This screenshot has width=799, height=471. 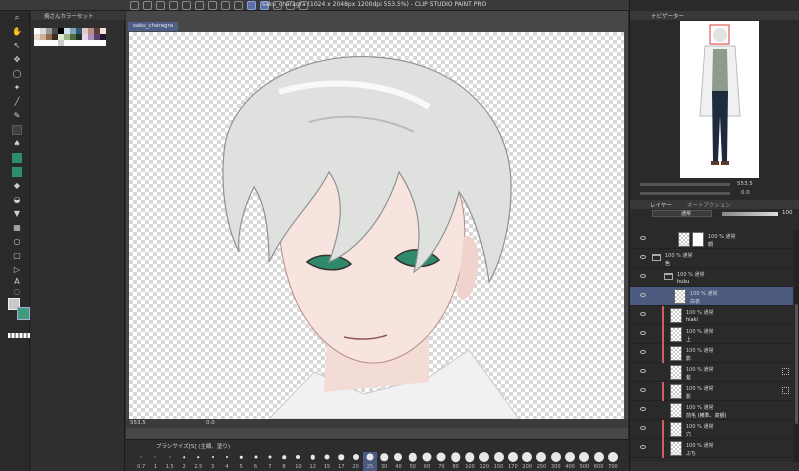 What do you see at coordinates (270, 461) in the screenshot?
I see `brush-size-item: 7` at bounding box center [270, 461].